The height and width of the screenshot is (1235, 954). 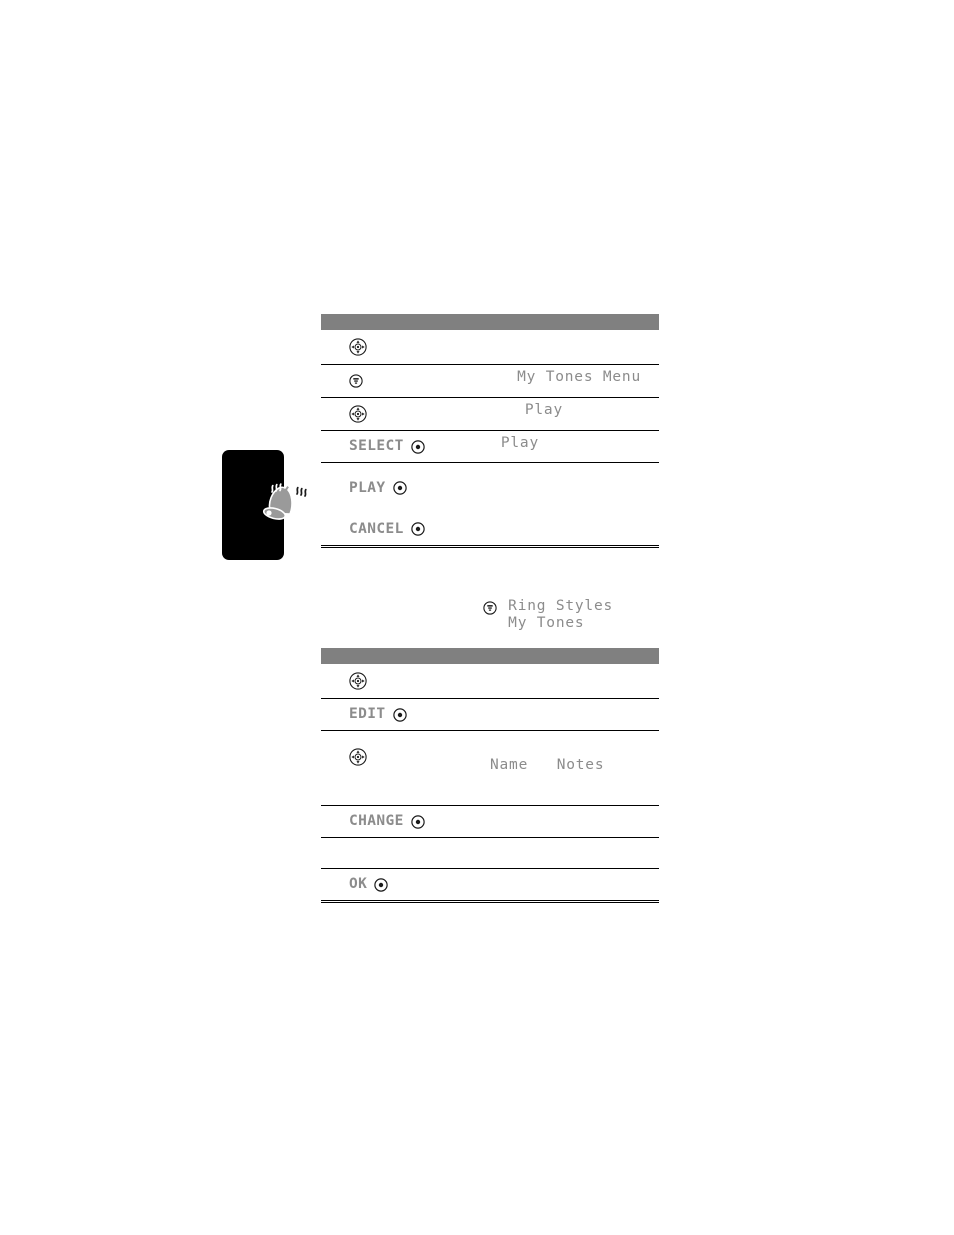 I want to click on table-row: Play, so click(x=490, y=414).